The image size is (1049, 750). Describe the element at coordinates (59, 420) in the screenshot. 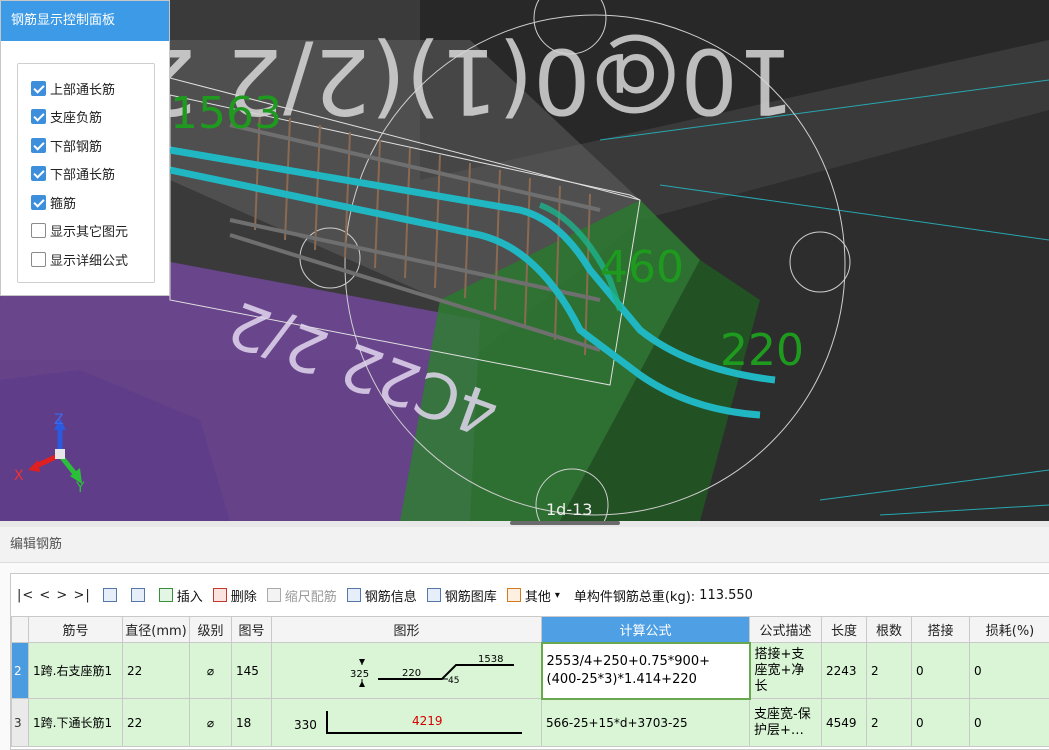

I see `axis-z-label: Z` at that location.